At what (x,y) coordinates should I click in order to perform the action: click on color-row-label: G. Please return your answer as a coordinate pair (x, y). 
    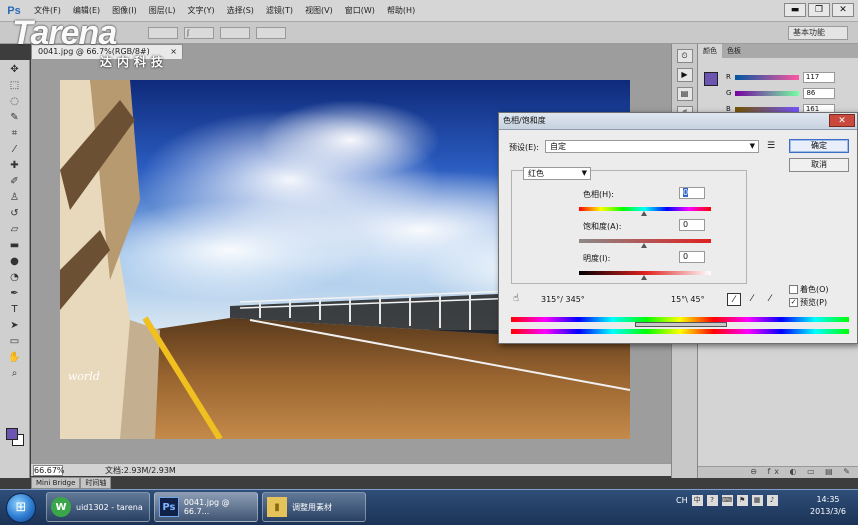
    Looking at the image, I should click on (729, 93).